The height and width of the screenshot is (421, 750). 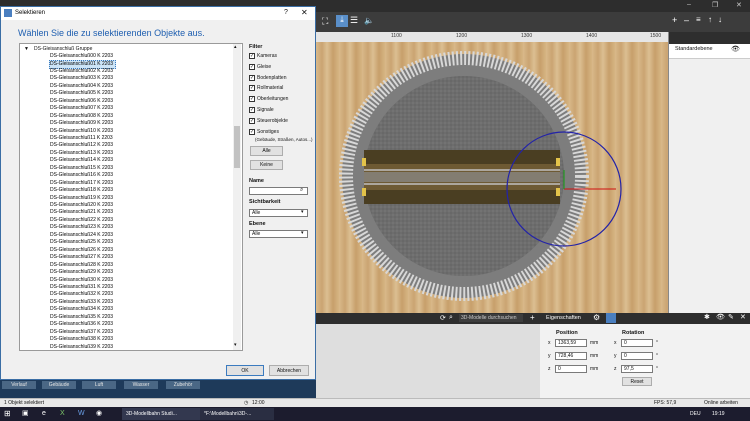 What do you see at coordinates (81, 175) in the screenshot?
I see `list-item: DS-Gleisanschluß16 K 2203` at bounding box center [81, 175].